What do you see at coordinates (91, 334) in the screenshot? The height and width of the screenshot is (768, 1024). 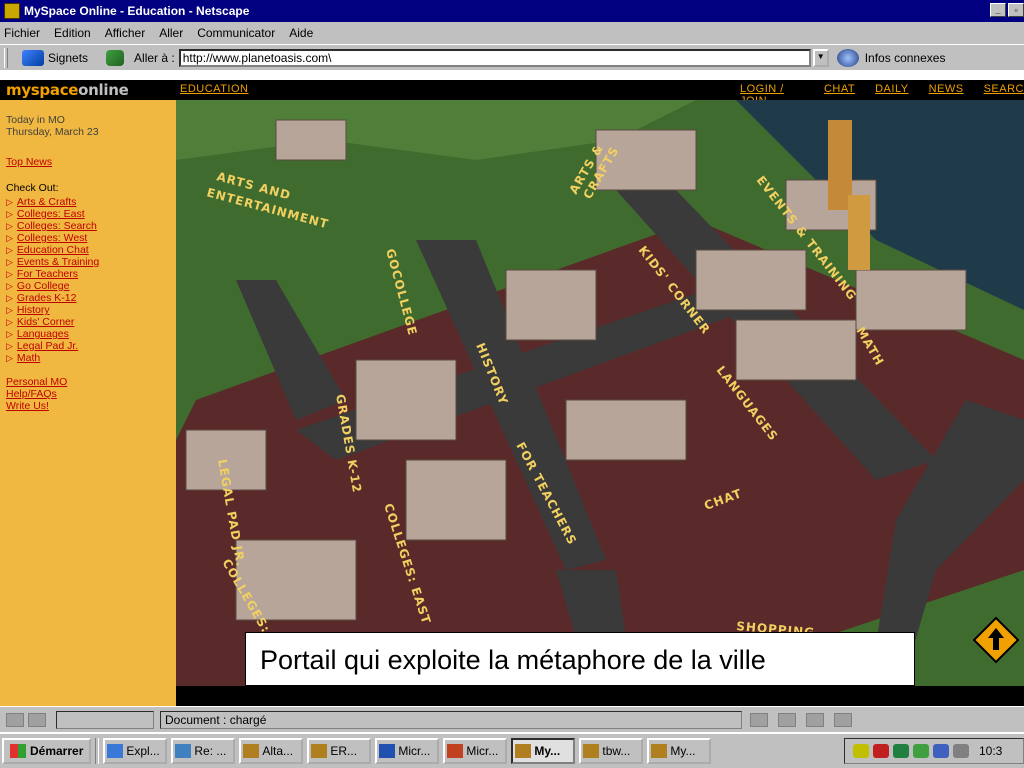 I see `sidebar-link-languages: ▷ Languages` at bounding box center [91, 334].